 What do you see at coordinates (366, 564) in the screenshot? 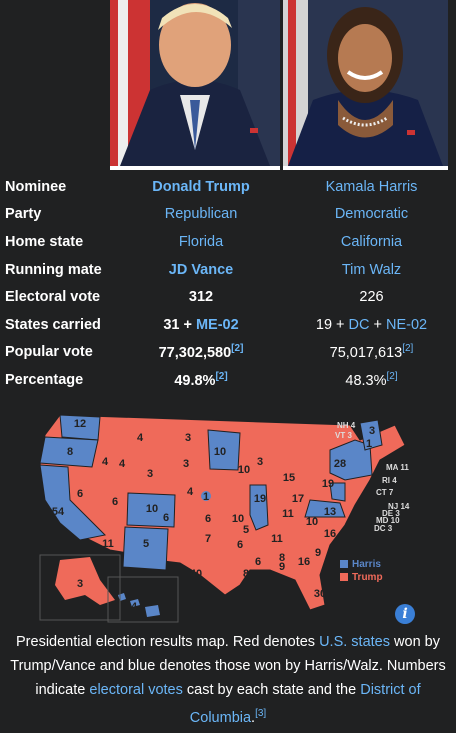
I see `legend-harris-label: Harris` at bounding box center [366, 564].